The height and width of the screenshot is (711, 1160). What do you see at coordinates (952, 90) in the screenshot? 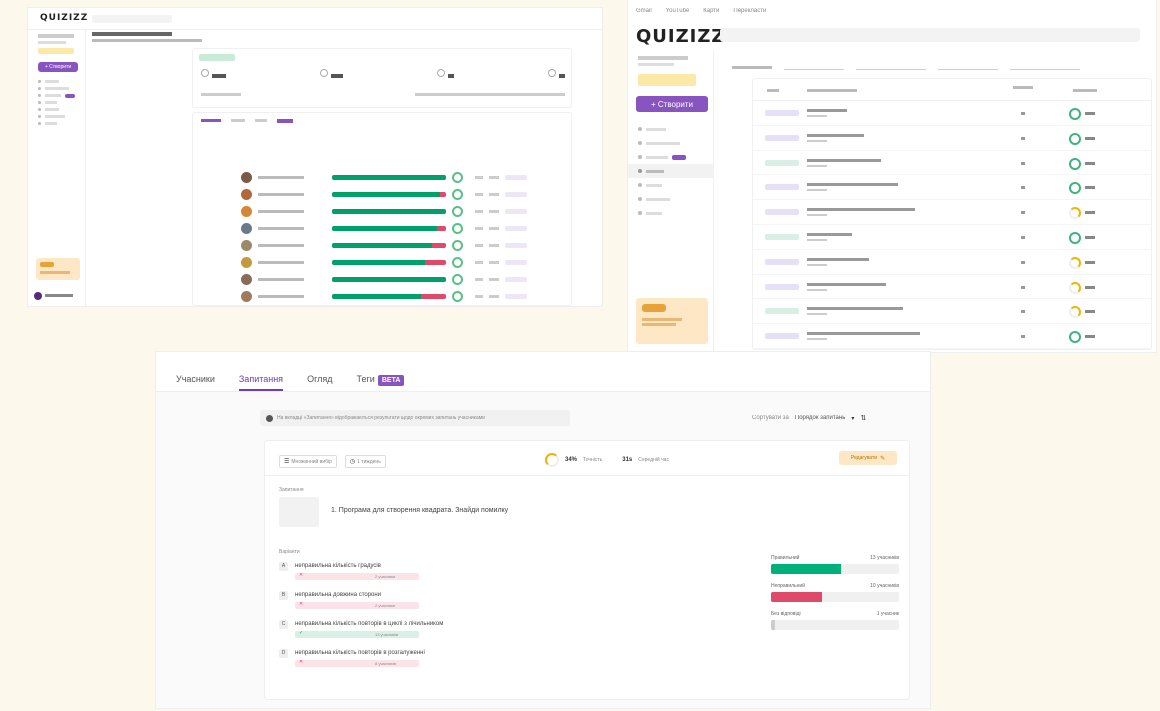
I see `table-header` at bounding box center [952, 90].